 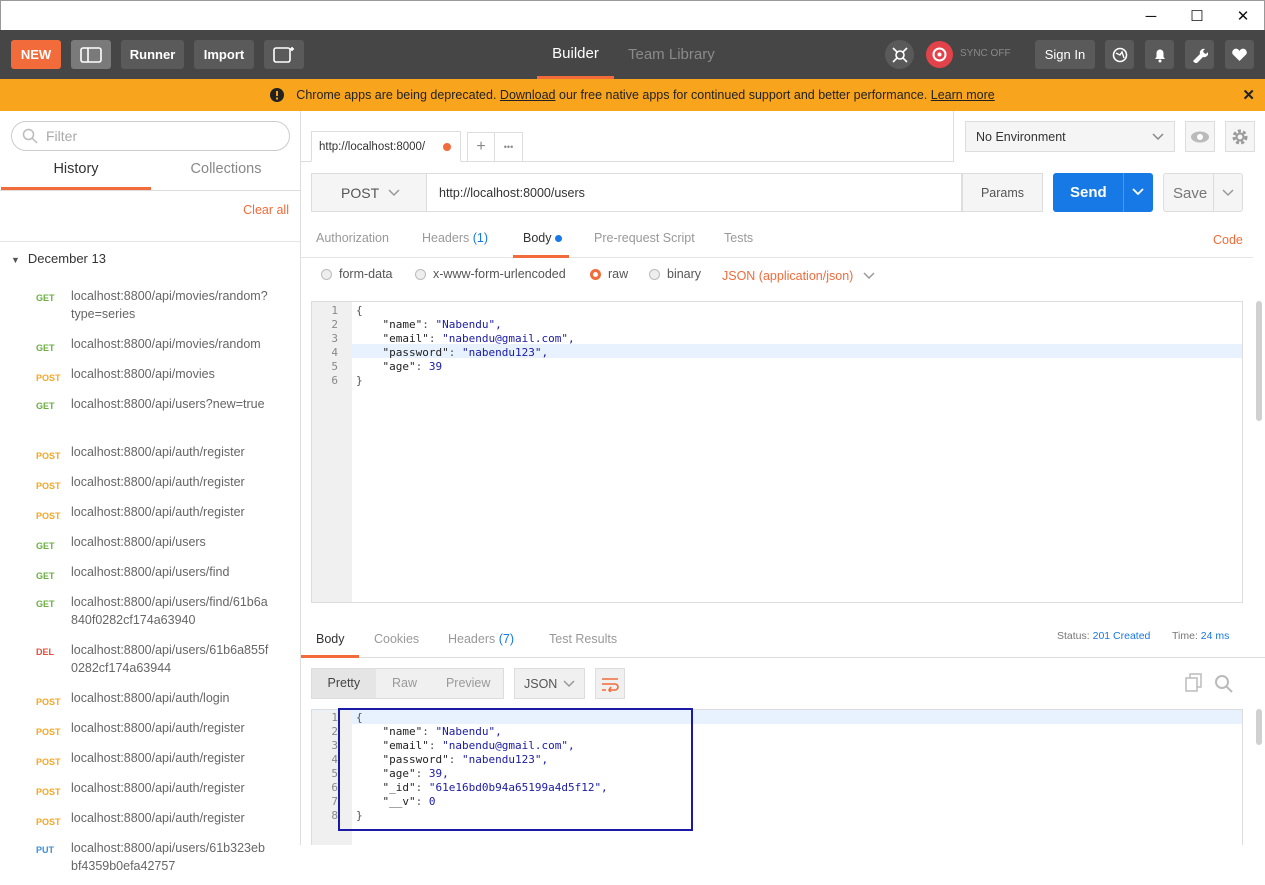 I want to click on format-select: JSON, so click(x=549, y=683).